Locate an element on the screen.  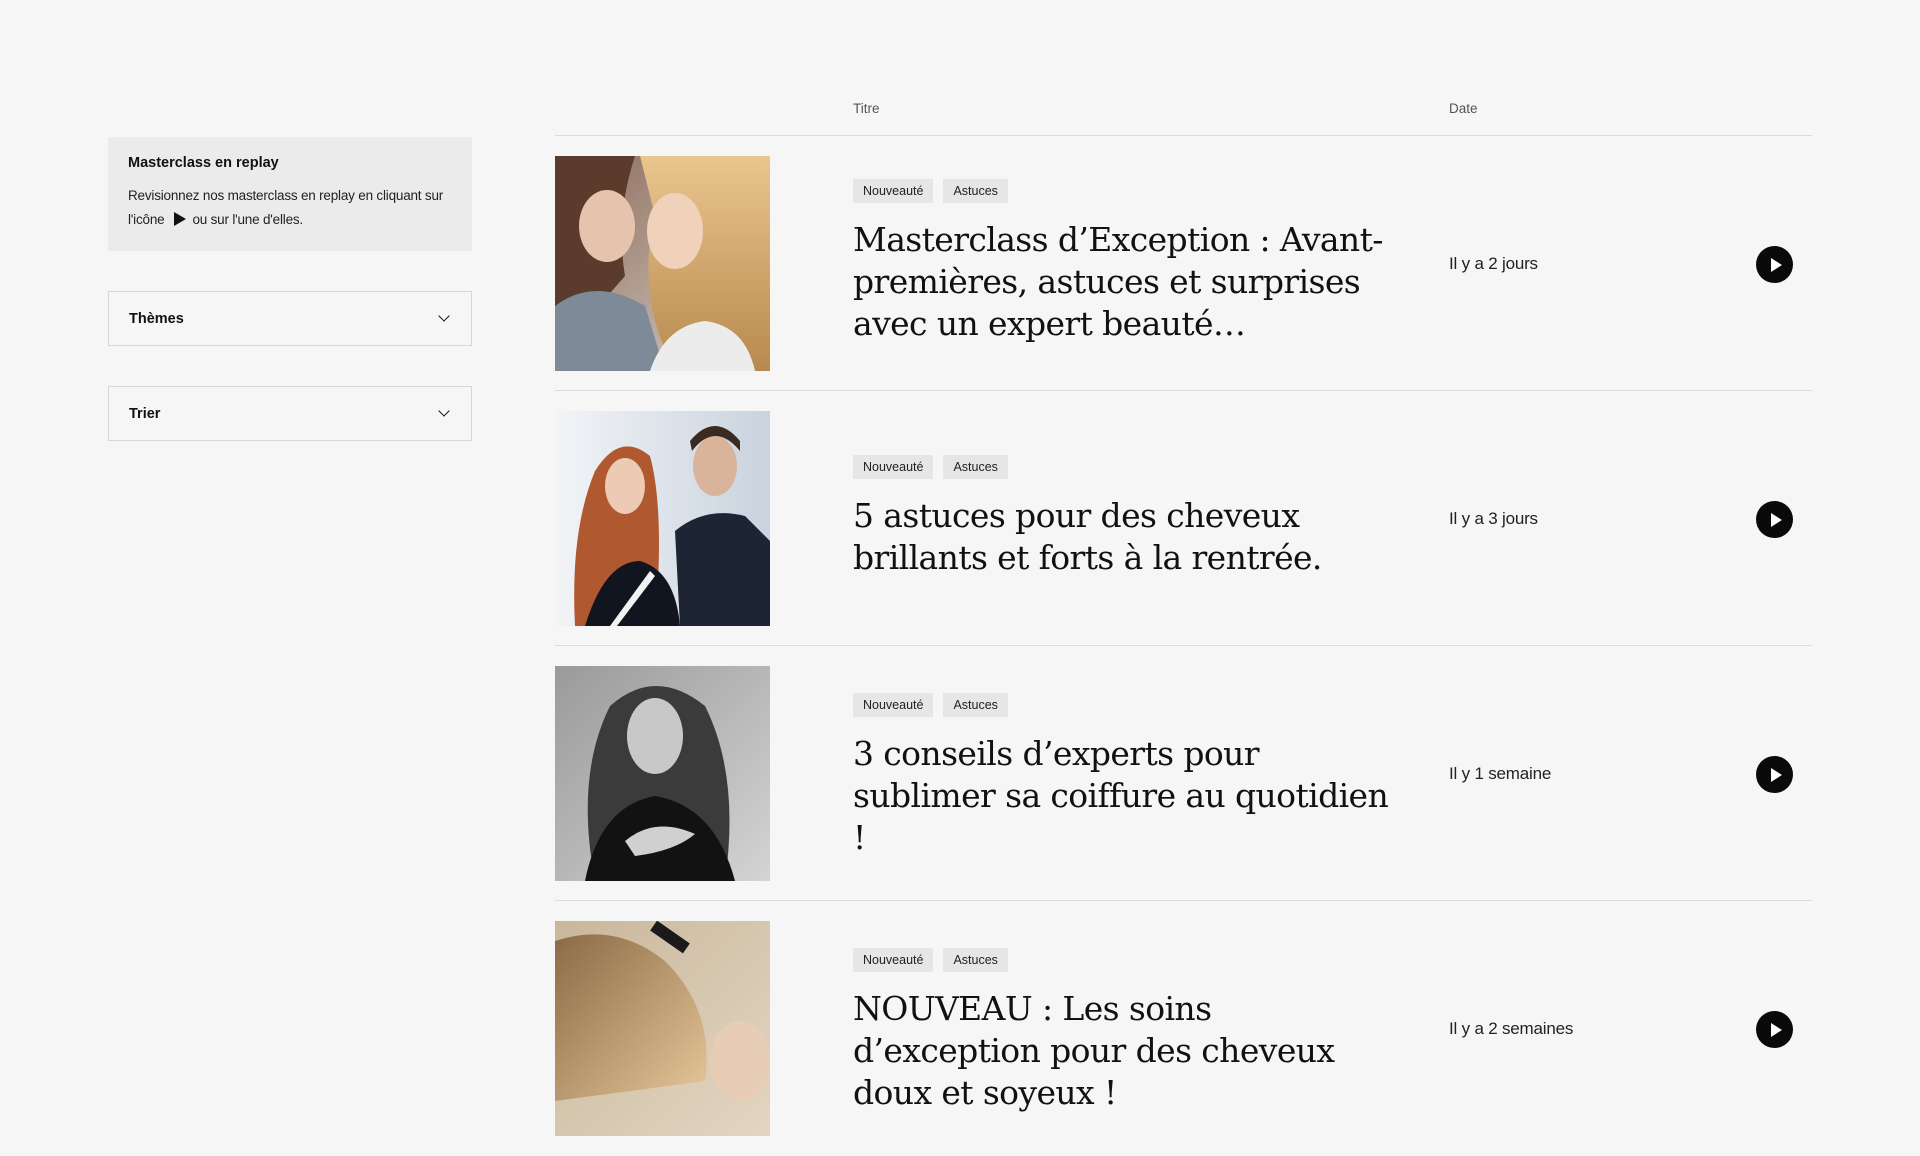
column-header-date: Date is located at coordinates (1463, 108).